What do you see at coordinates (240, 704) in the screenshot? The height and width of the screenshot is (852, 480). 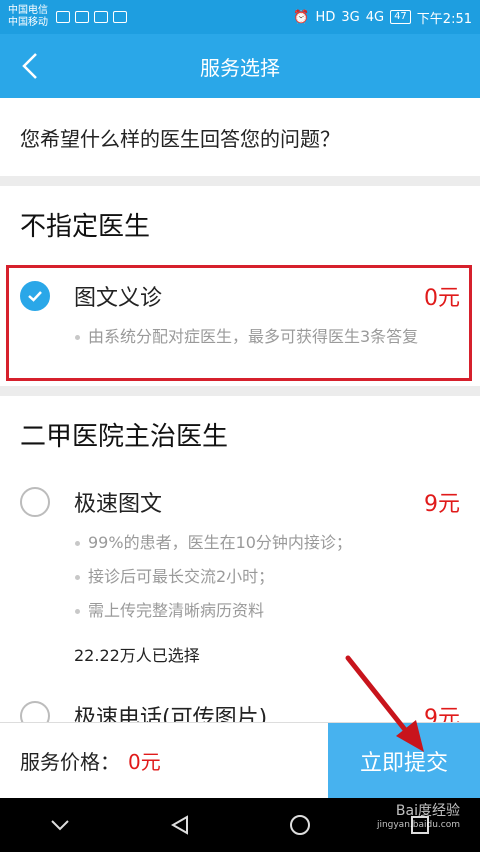 I see `option-express-phone: 极速电话(可传图片) 9元` at bounding box center [240, 704].